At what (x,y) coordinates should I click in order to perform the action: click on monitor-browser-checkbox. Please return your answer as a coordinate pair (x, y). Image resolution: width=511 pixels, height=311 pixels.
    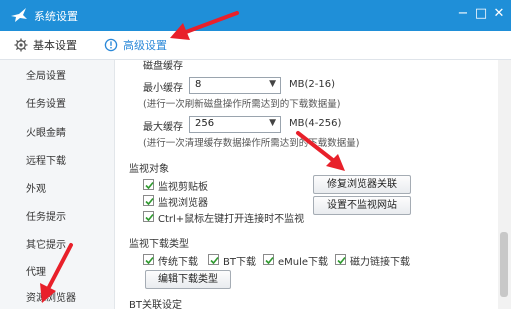
    Looking at the image, I should click on (148, 200).